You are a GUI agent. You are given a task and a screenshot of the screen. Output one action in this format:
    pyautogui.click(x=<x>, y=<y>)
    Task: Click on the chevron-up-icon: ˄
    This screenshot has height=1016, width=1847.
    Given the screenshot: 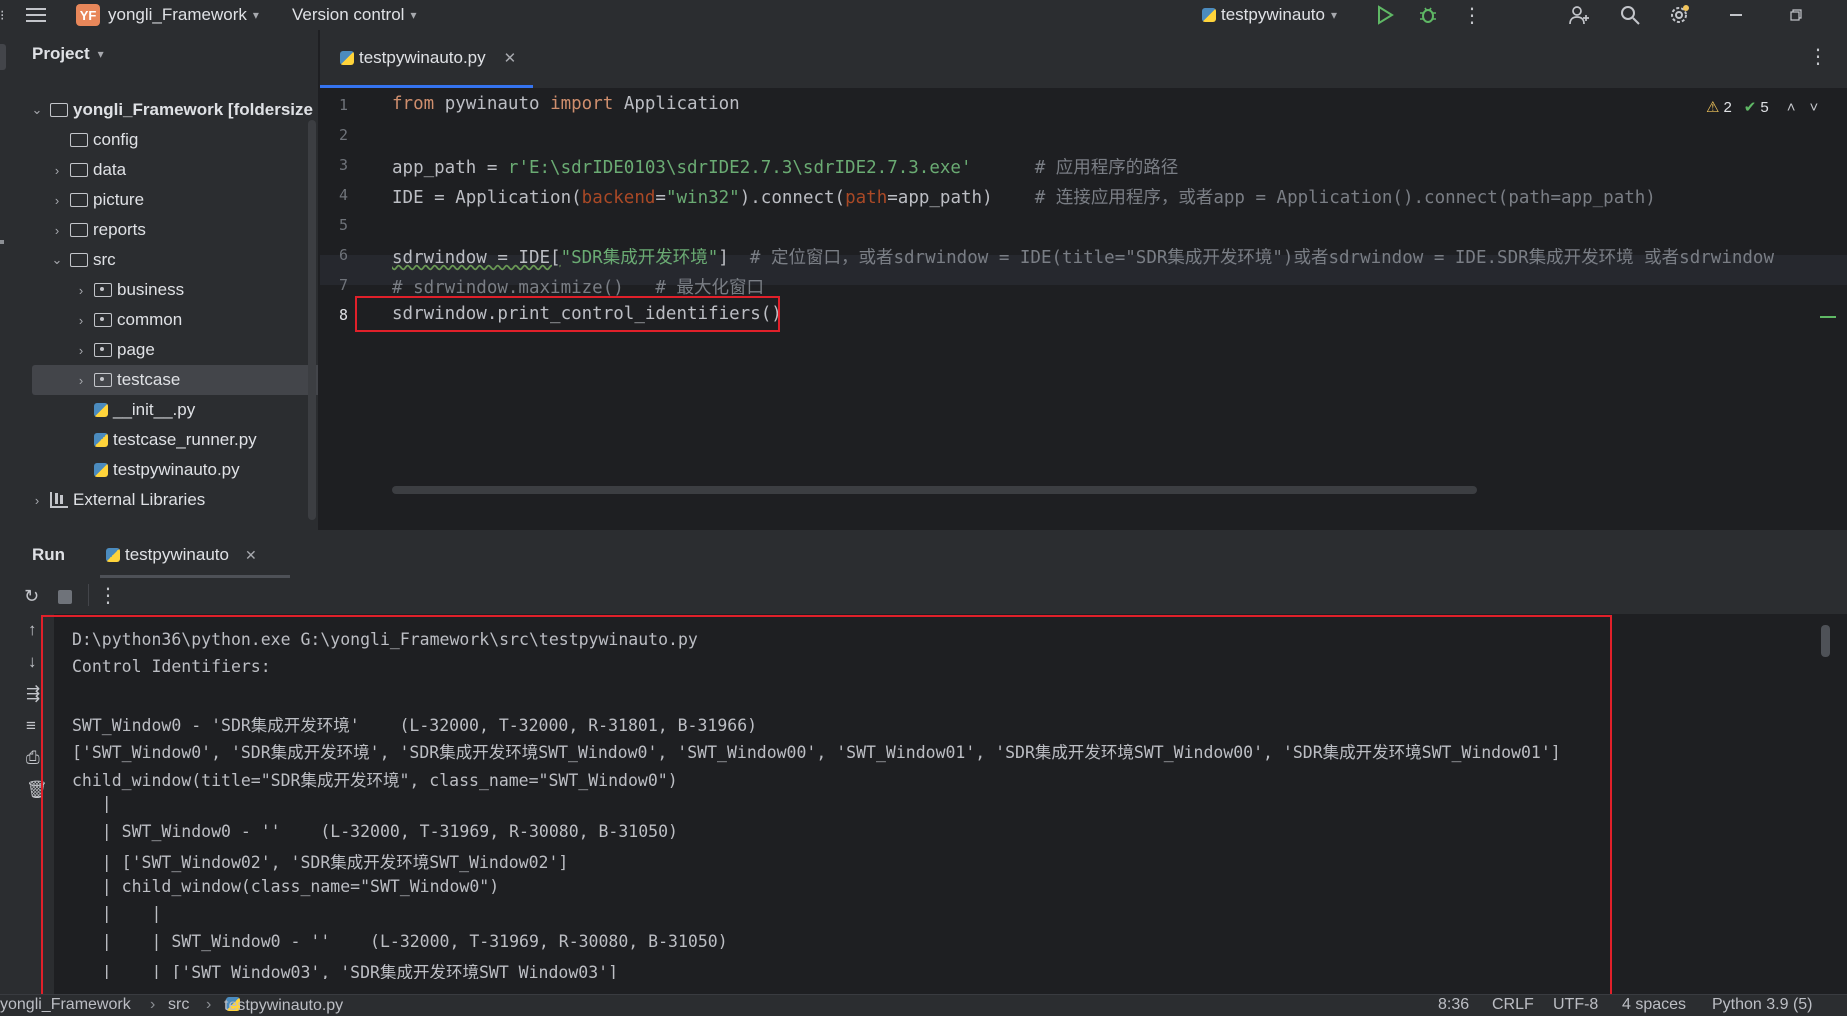 What is the action you would take?
    pyautogui.click(x=1791, y=107)
    